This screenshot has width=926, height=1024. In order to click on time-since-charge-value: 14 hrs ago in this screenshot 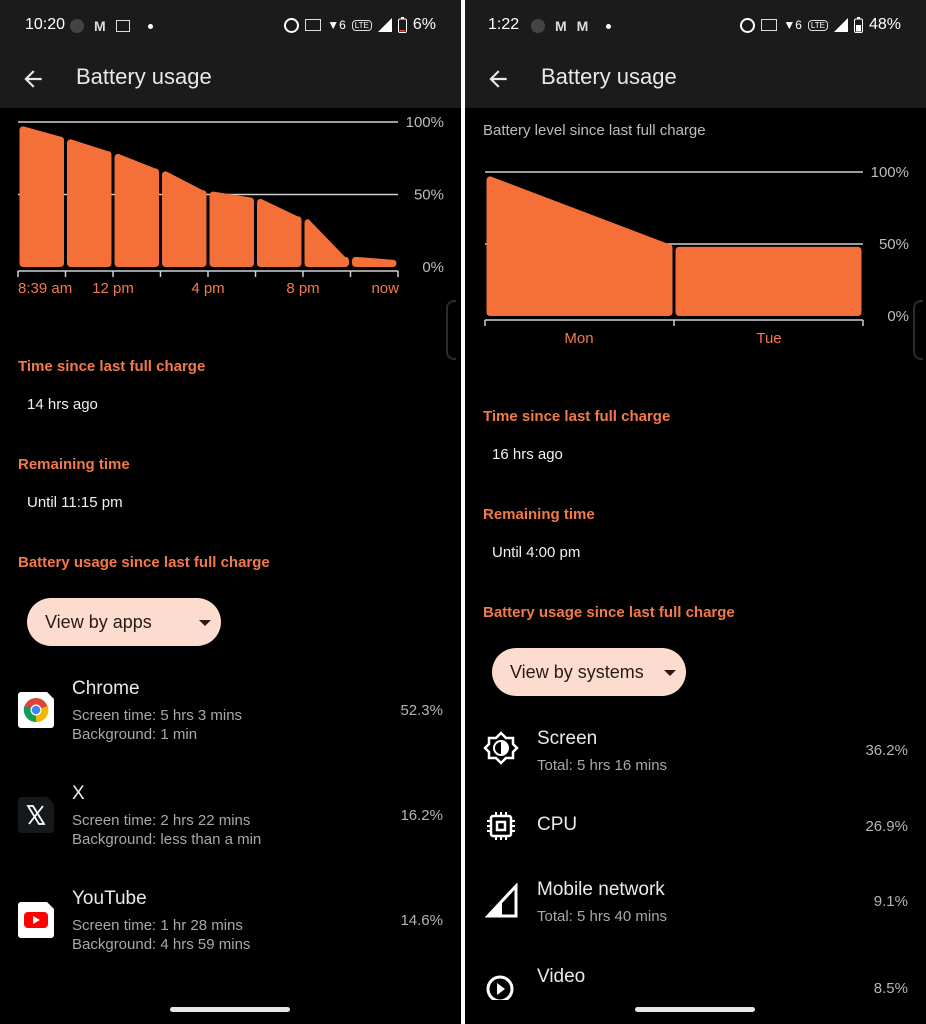, I will do `click(62, 404)`.